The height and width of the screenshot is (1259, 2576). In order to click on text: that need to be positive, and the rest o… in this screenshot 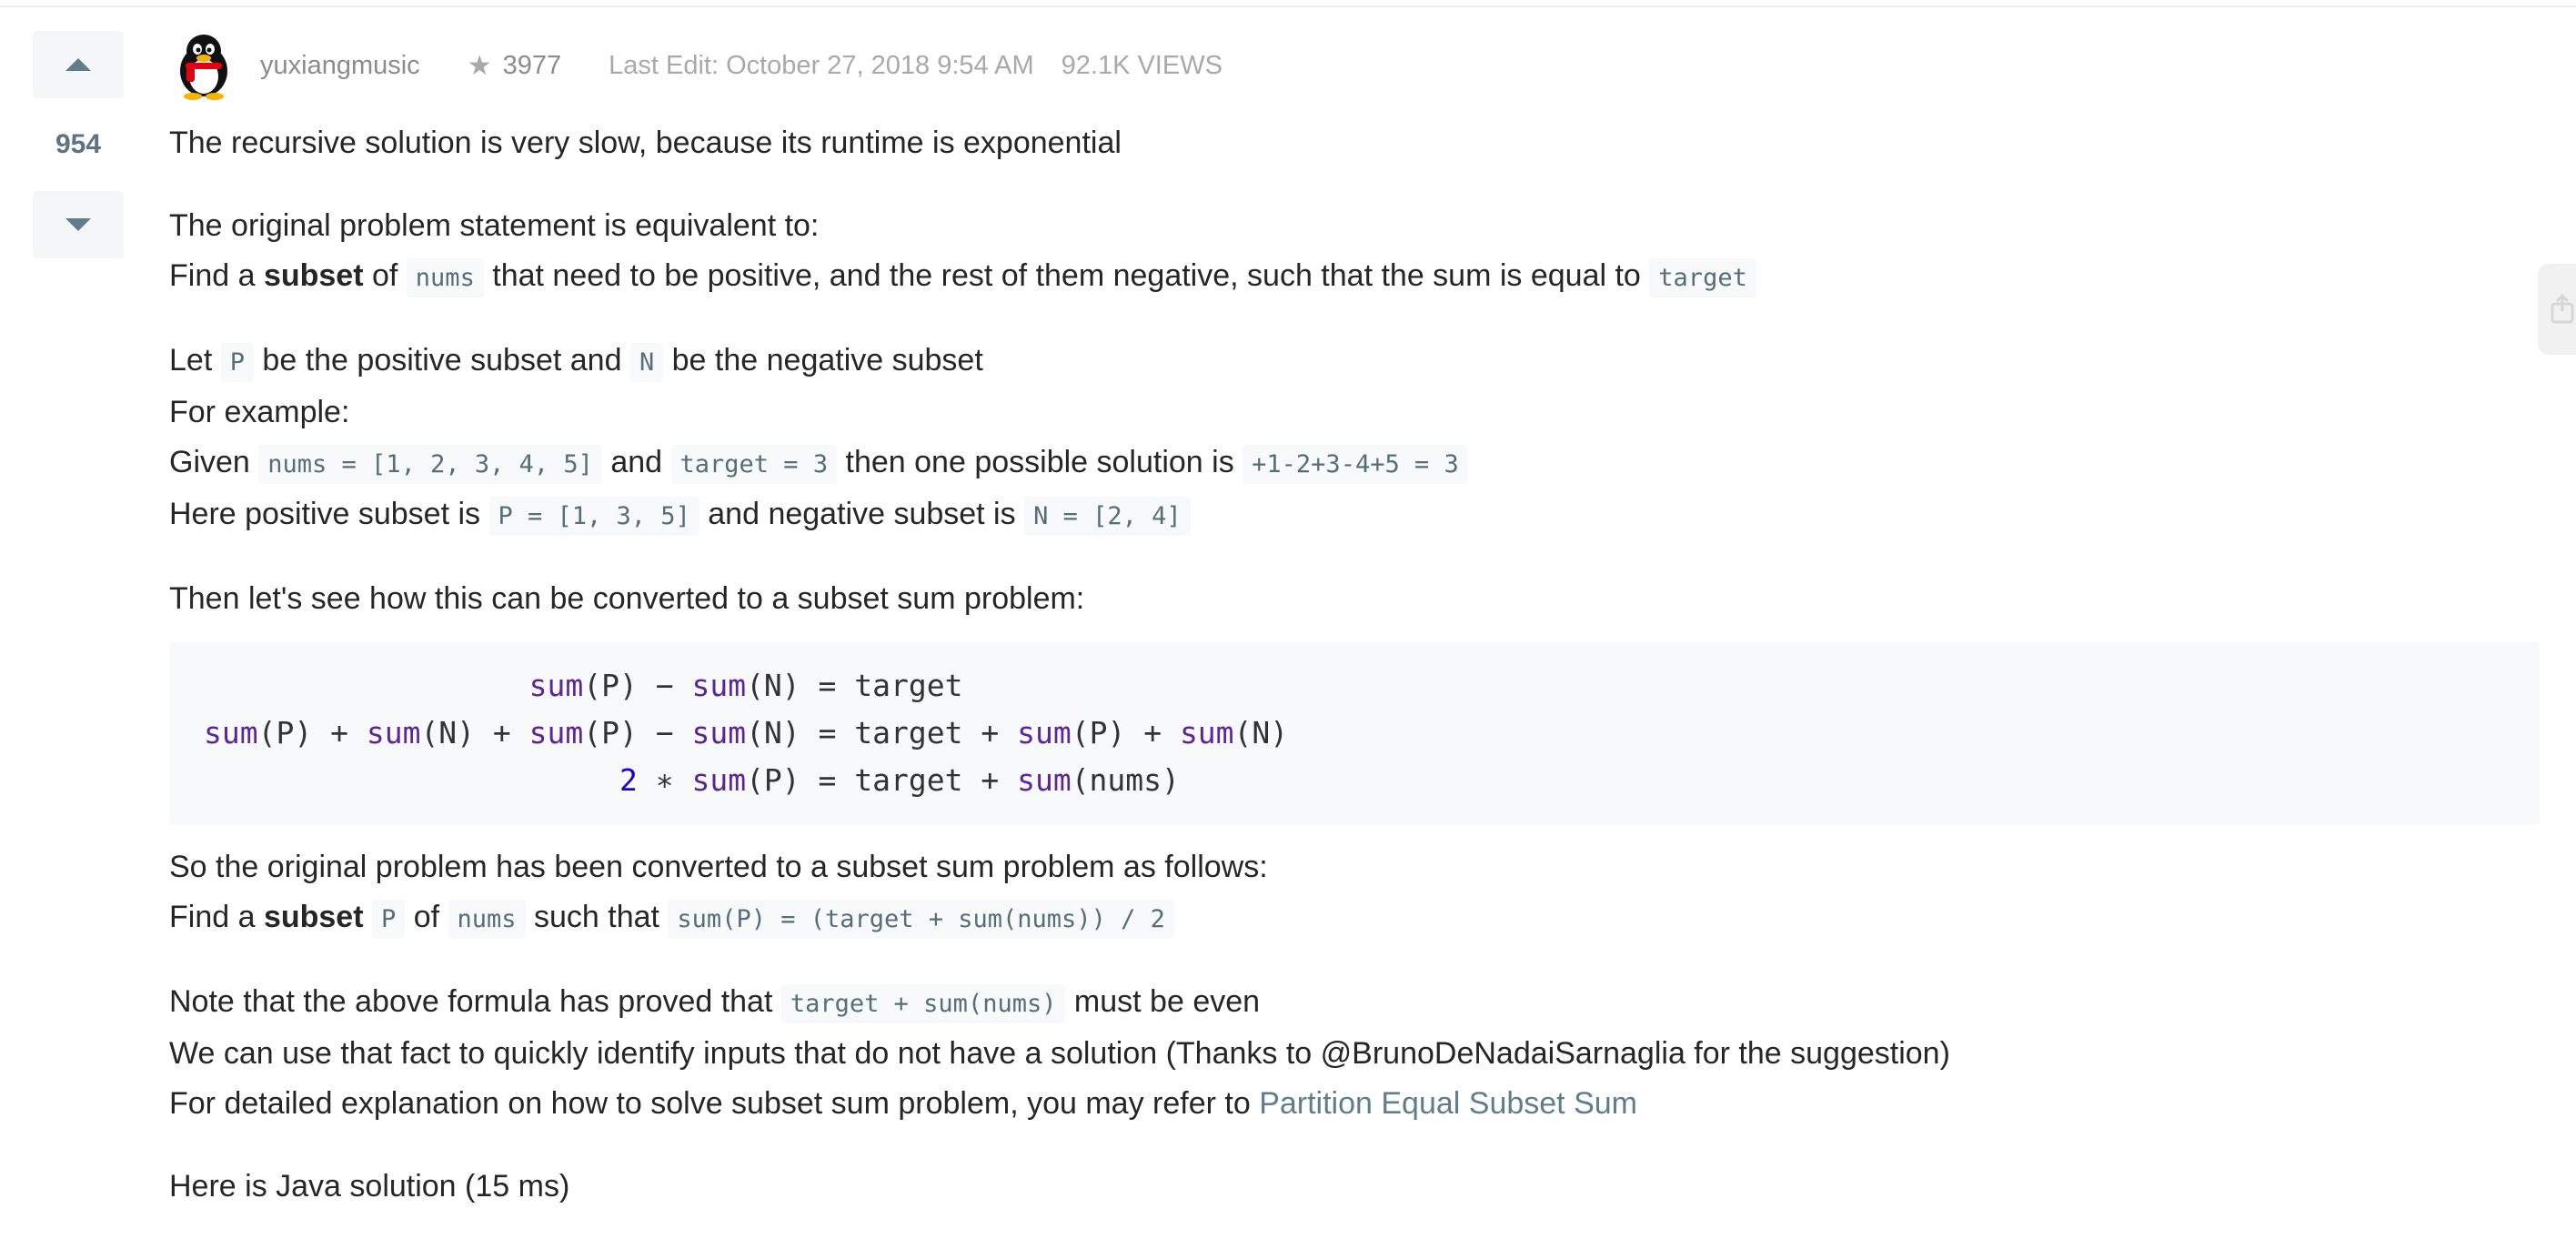, I will do `click(1066, 275)`.